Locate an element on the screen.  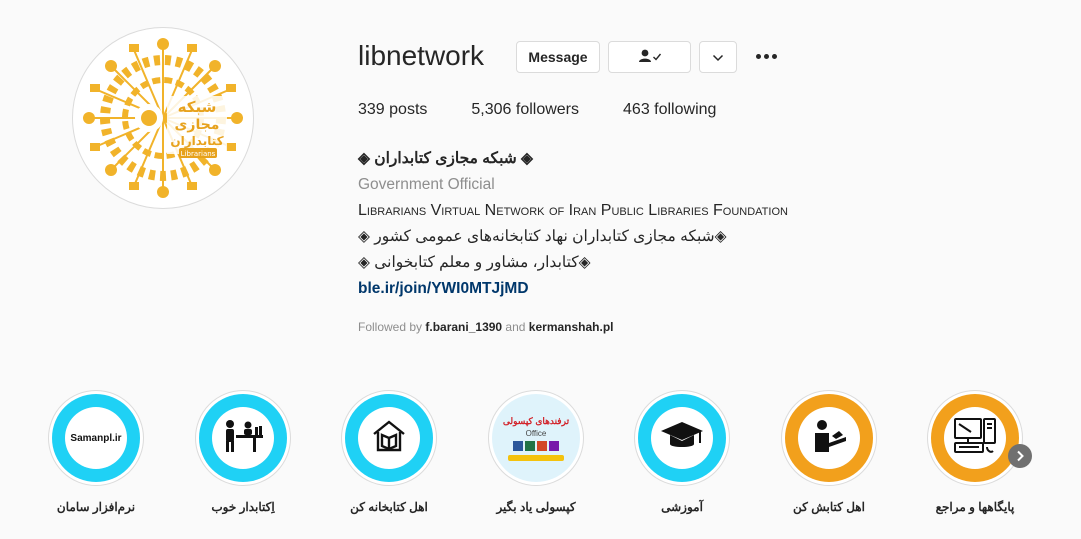
samanpl-cover: Samanpl.ir is located at coordinates (96, 438).